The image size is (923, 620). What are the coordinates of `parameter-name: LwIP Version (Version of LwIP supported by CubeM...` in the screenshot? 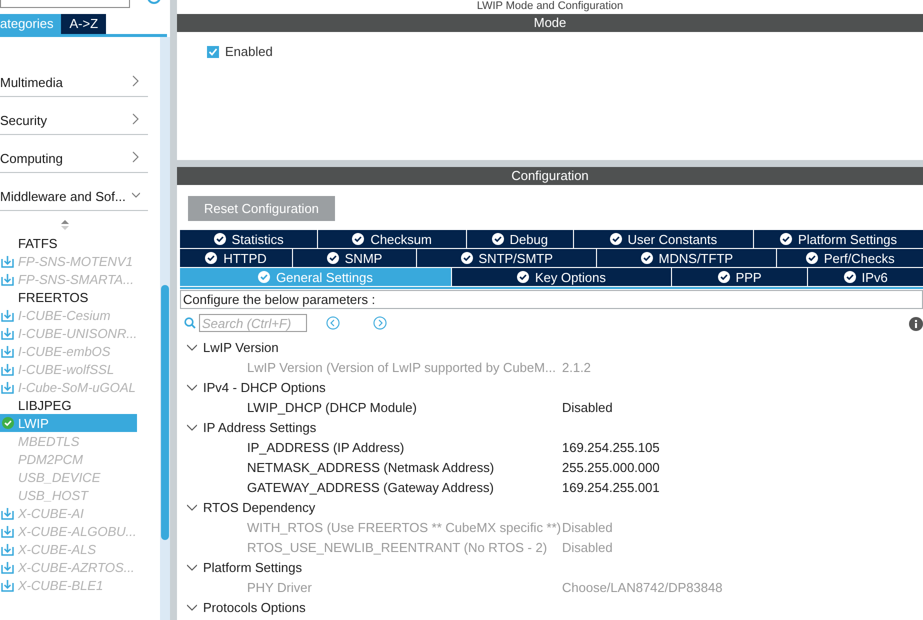 It's located at (402, 367).